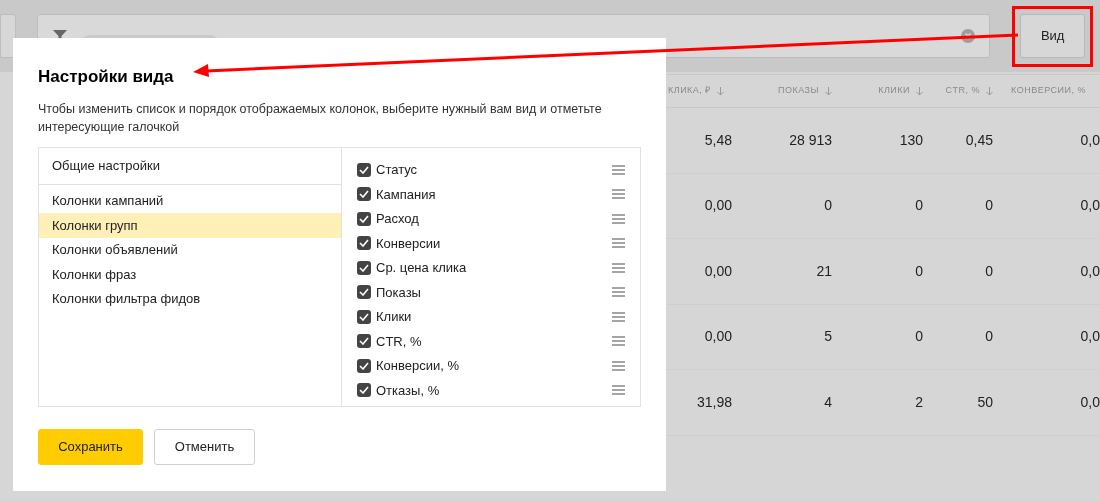 The image size is (1100, 501). I want to click on column-label: Конверсии, %, so click(418, 366).